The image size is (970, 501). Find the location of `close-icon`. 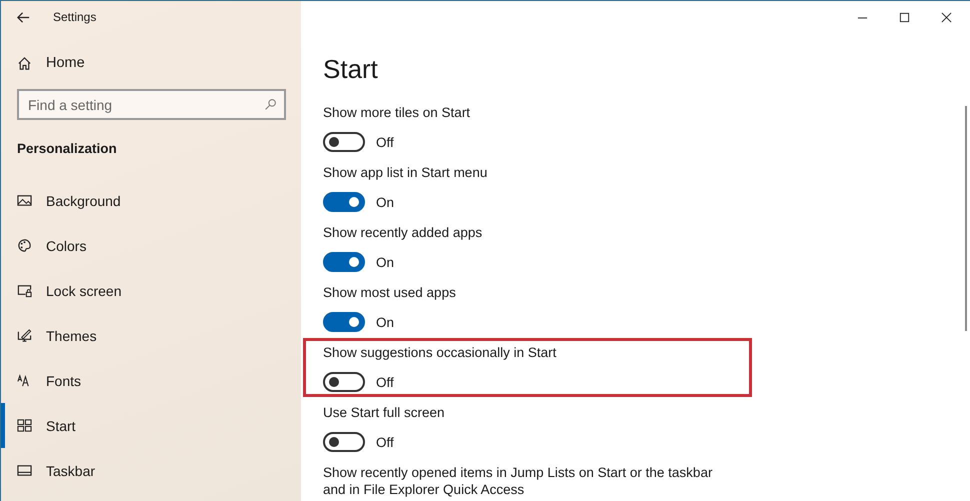

close-icon is located at coordinates (946, 17).